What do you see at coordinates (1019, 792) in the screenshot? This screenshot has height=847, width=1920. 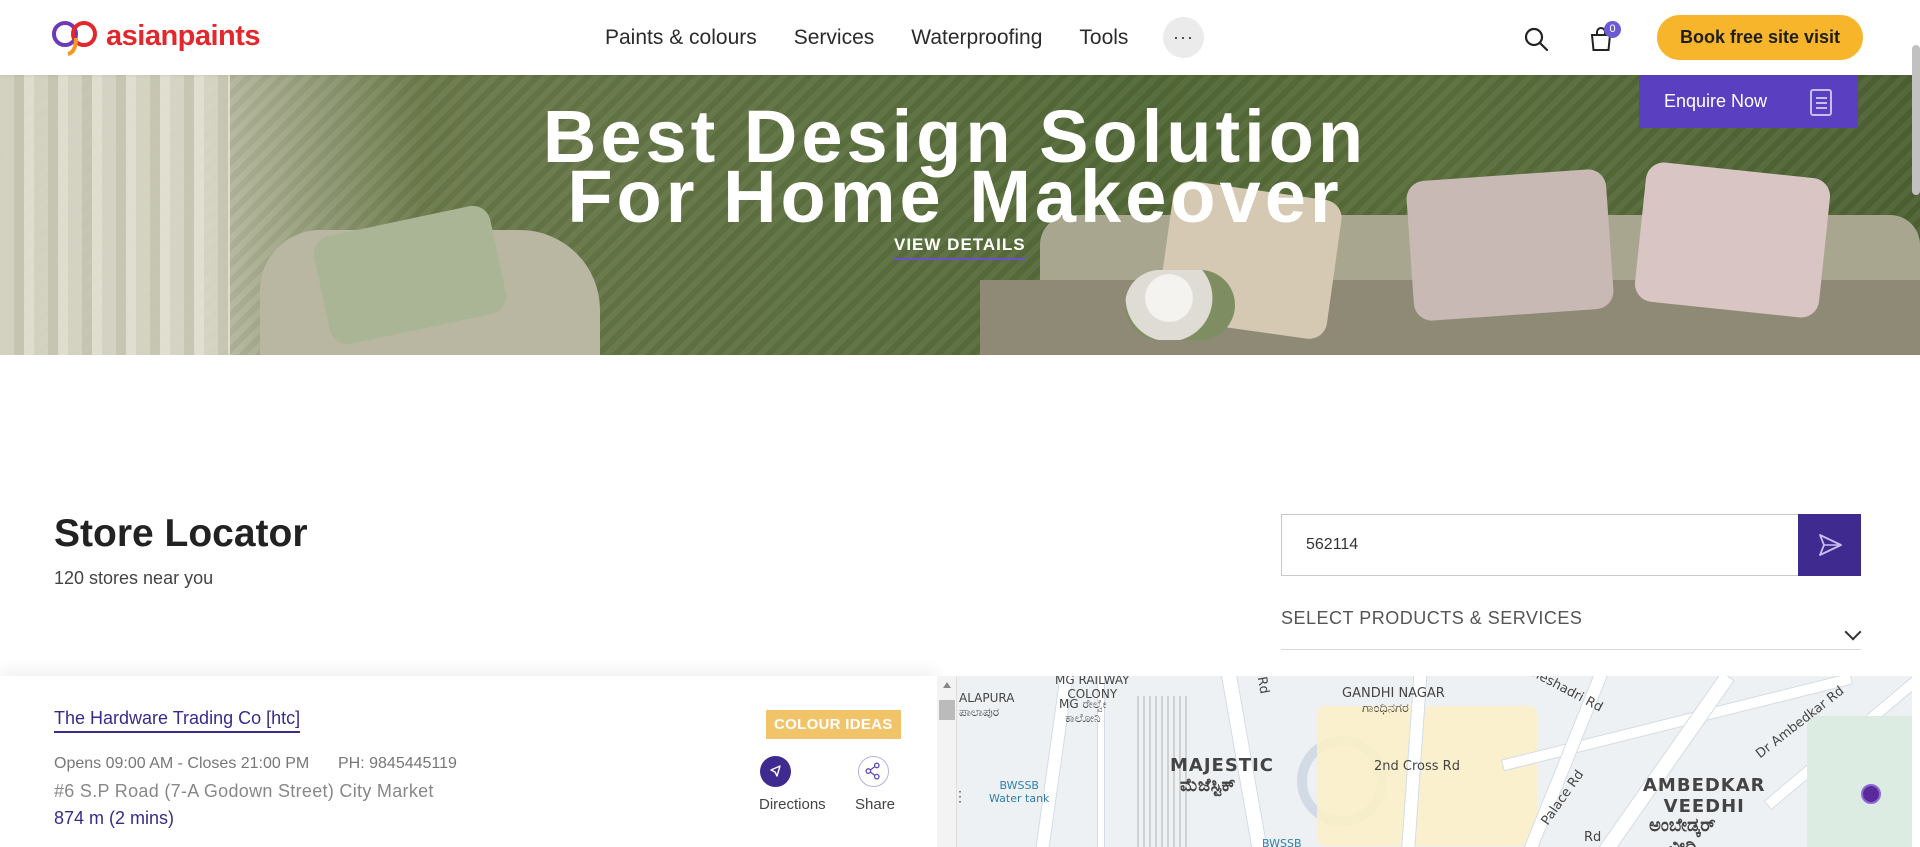 I see `map-label-bwssb-water-tank: BWSSB Water tank` at bounding box center [1019, 792].